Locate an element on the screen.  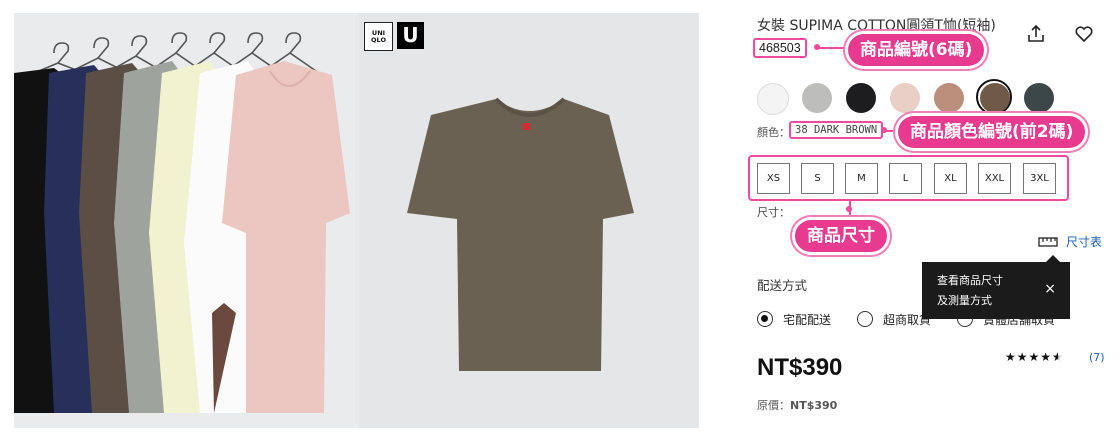
original-price: 原價：NT$390 is located at coordinates (797, 405).